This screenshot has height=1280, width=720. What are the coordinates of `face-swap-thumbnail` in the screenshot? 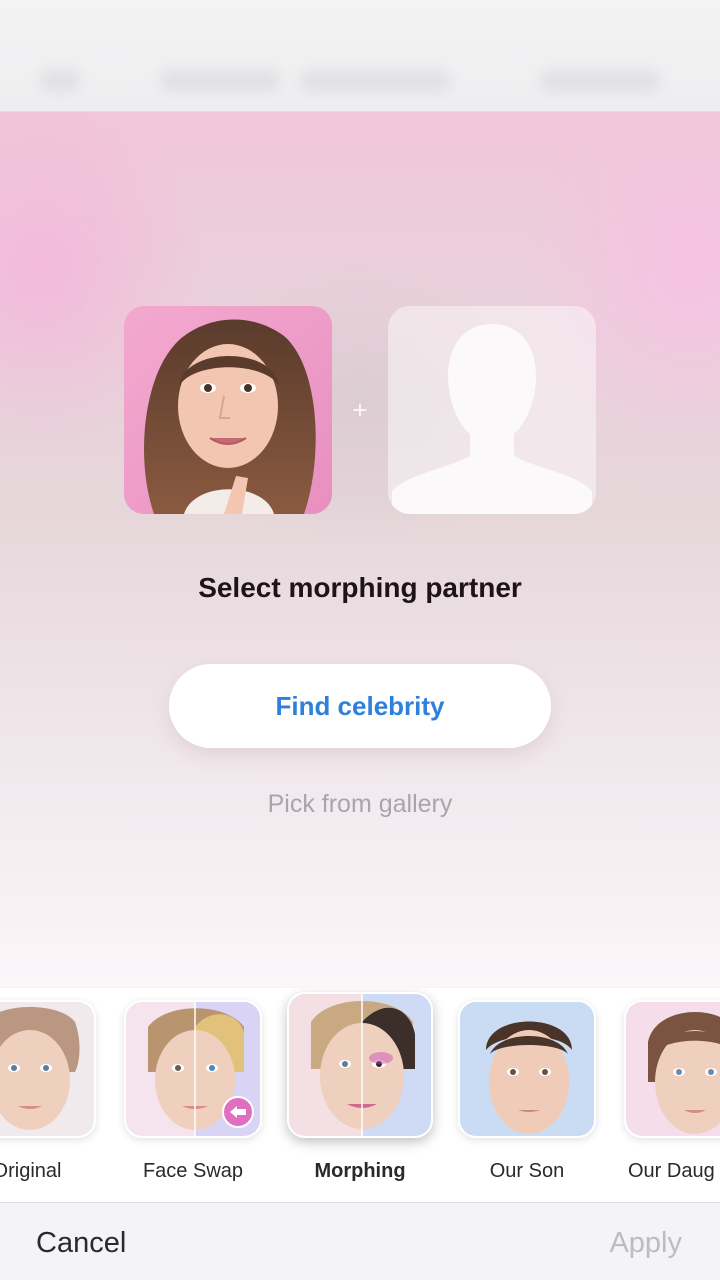 It's located at (193, 1069).